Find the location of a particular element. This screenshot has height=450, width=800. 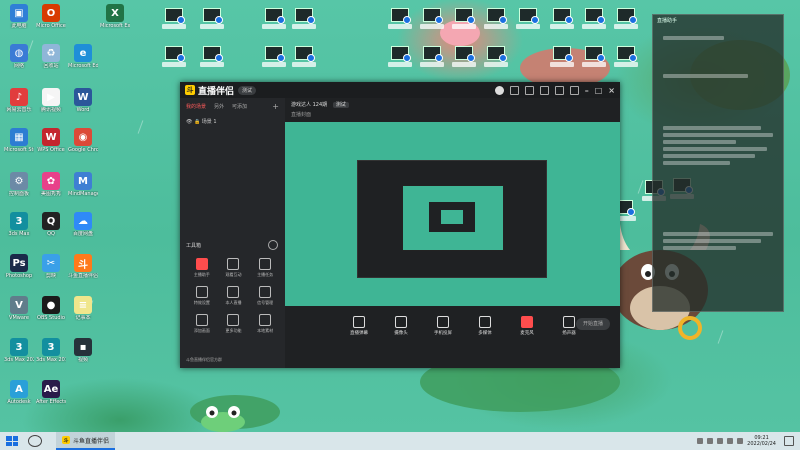

assistant-panel: 直播助手 is located at coordinates (718, 163).